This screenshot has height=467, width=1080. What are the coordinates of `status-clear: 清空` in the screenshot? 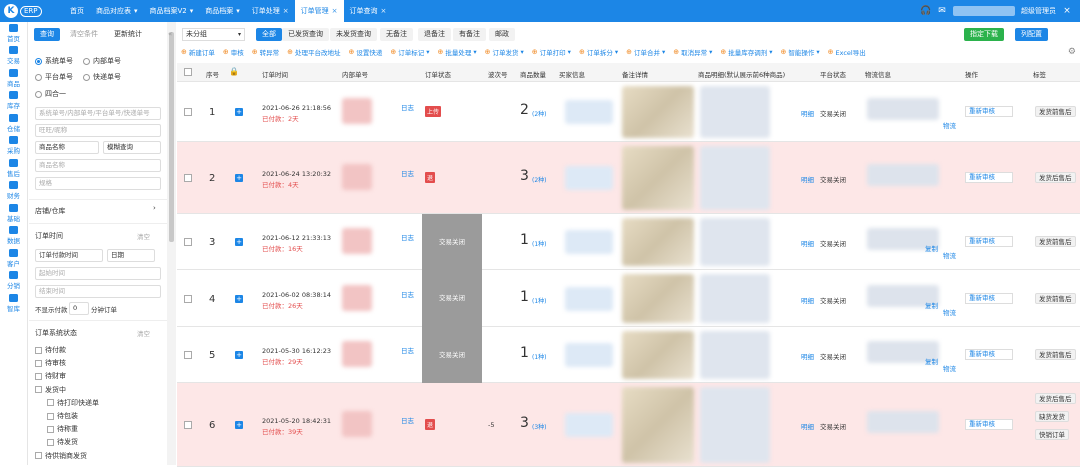 It's located at (143, 333).